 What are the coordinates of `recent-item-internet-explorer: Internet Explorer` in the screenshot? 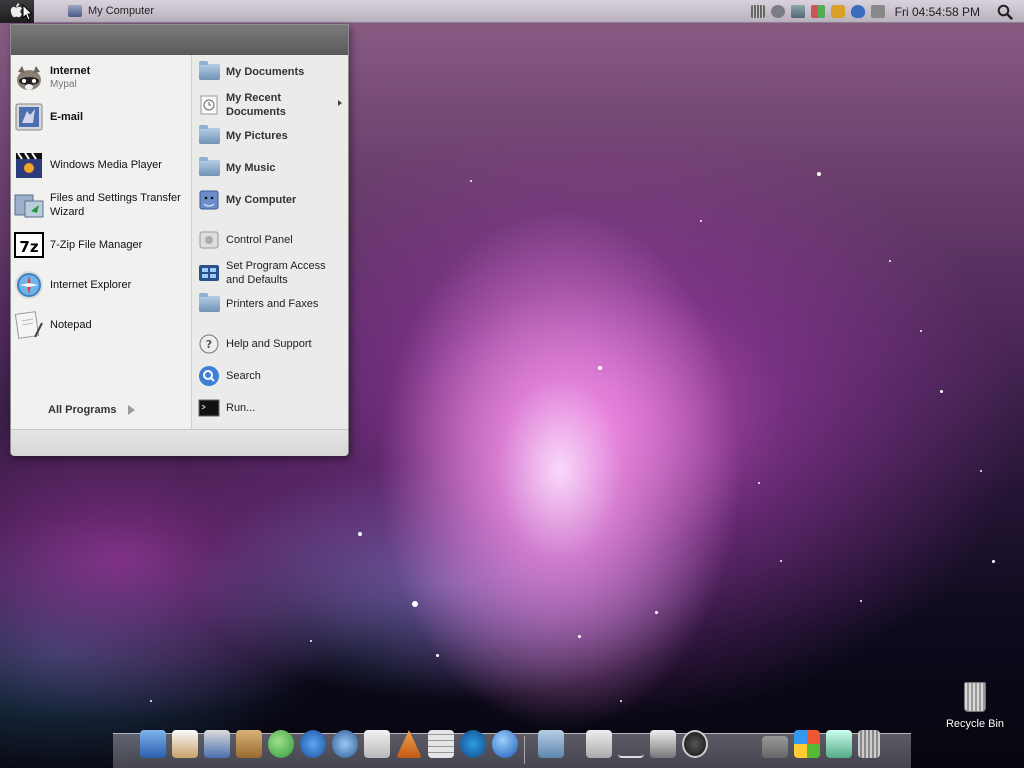 It's located at (101, 285).